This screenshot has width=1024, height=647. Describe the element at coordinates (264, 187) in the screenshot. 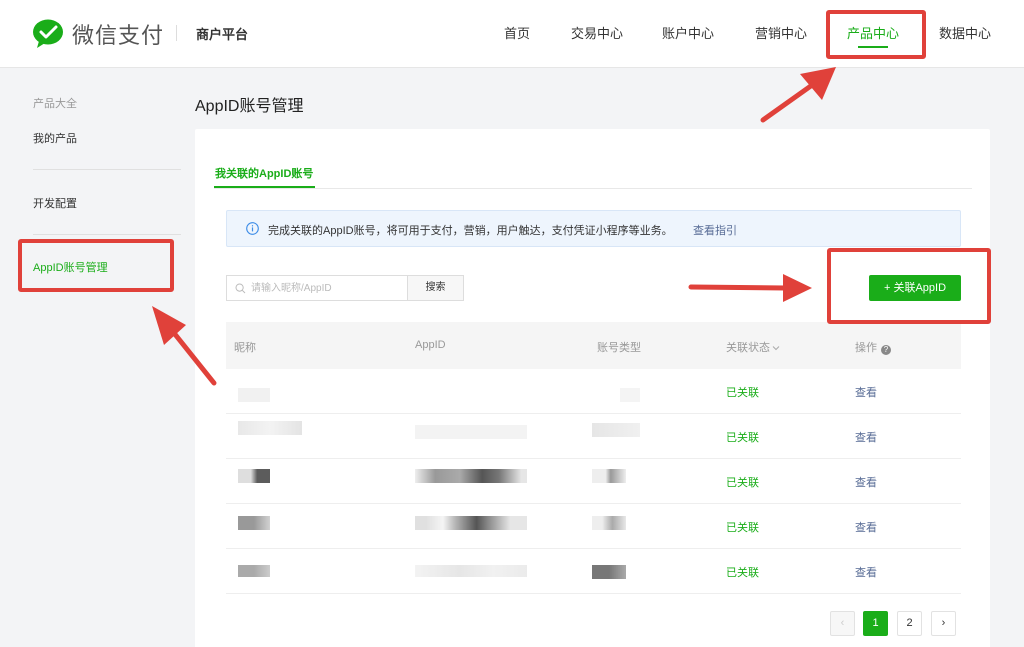

I see `tab-active-indicator` at that location.